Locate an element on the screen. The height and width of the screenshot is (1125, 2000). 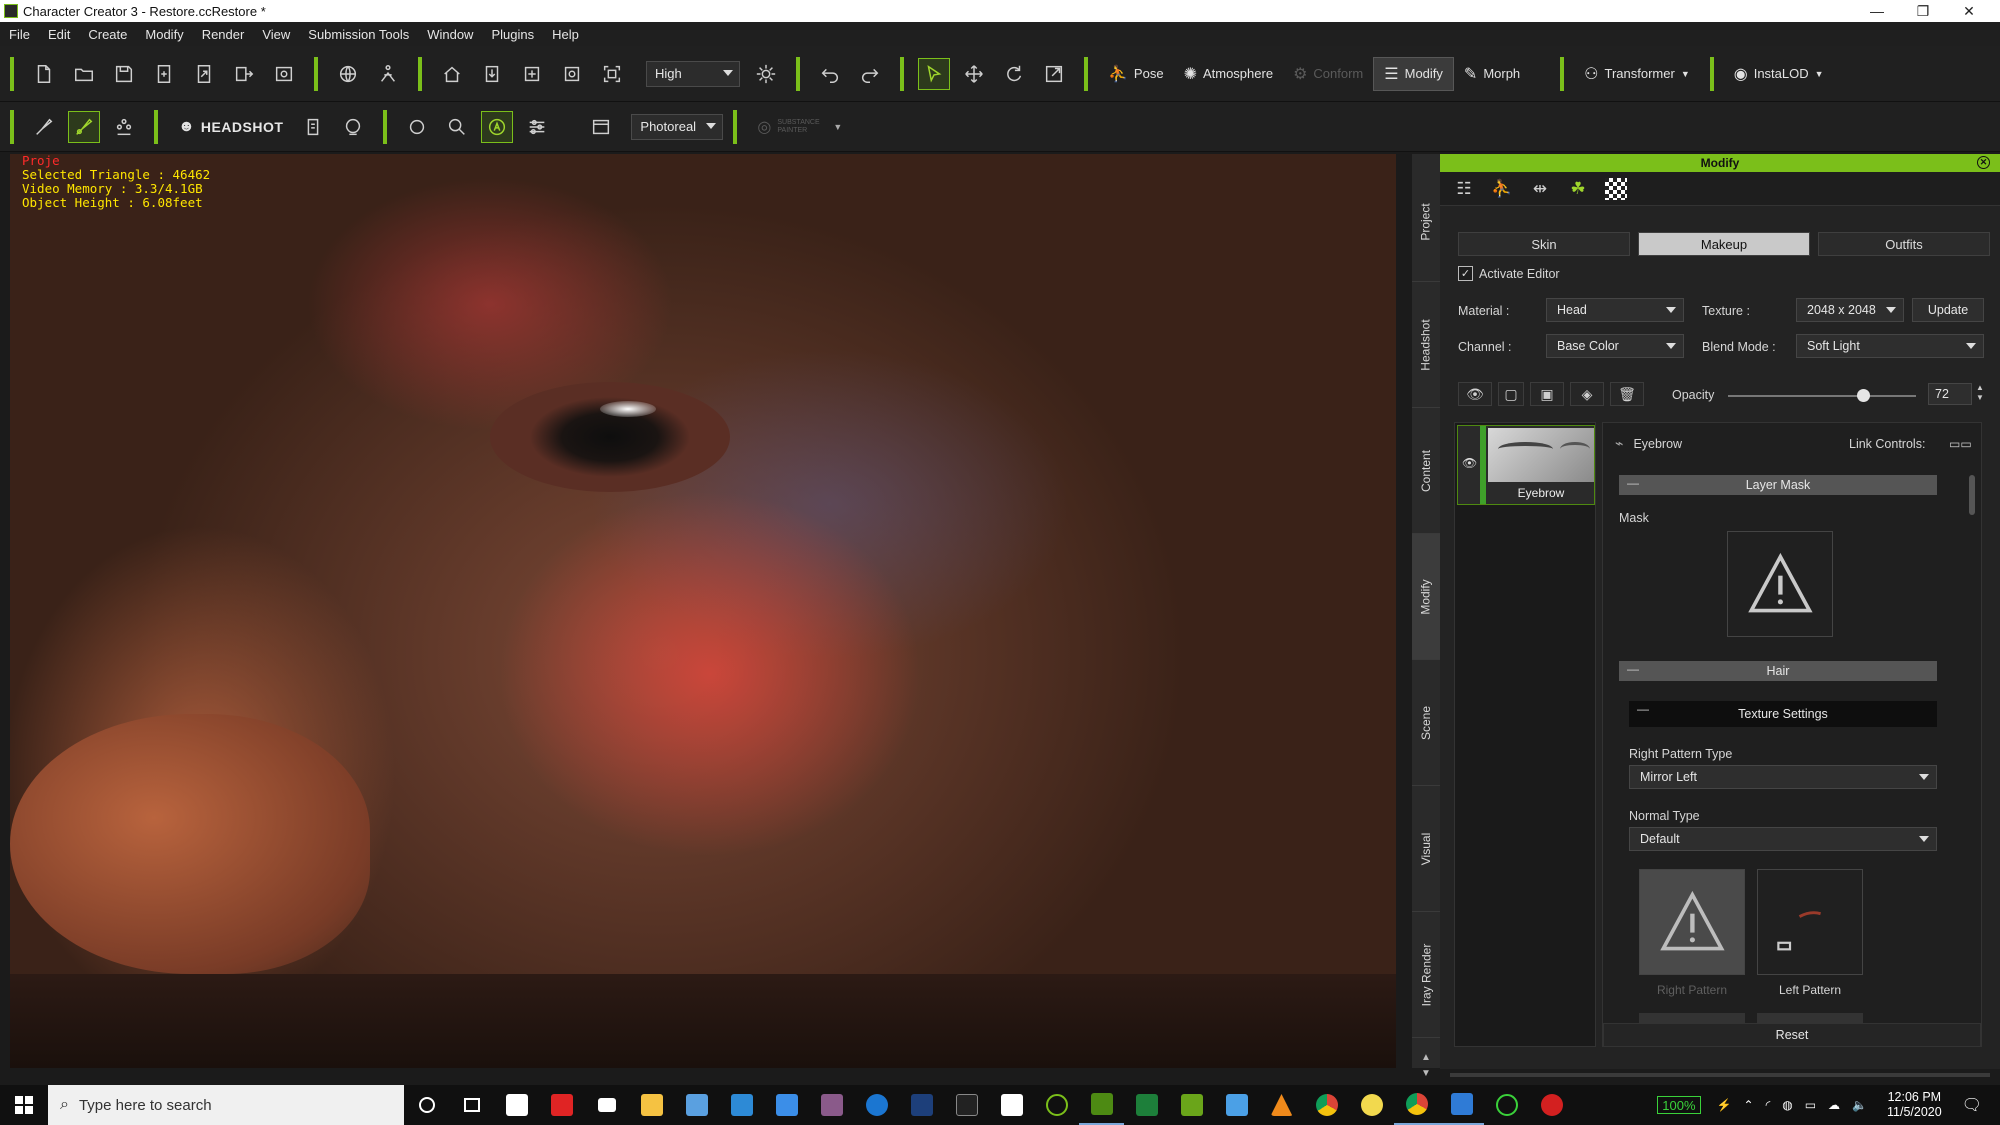
start-button is located at coordinates (24, 1105).